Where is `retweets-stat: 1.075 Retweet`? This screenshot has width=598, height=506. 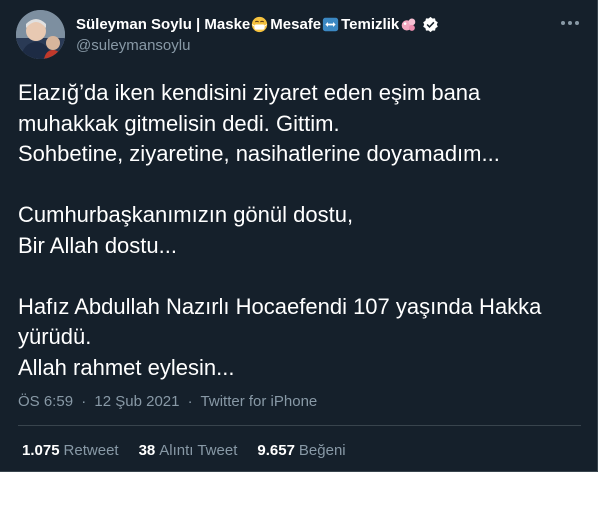 retweets-stat: 1.075 Retweet is located at coordinates (70, 450).